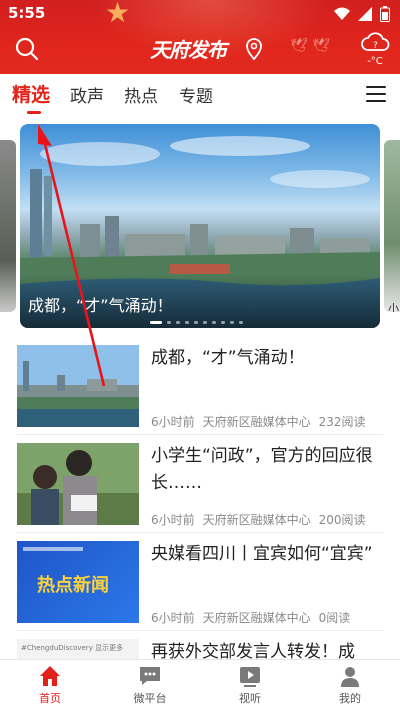  I want to click on nav-label: 我的, so click(350, 698).